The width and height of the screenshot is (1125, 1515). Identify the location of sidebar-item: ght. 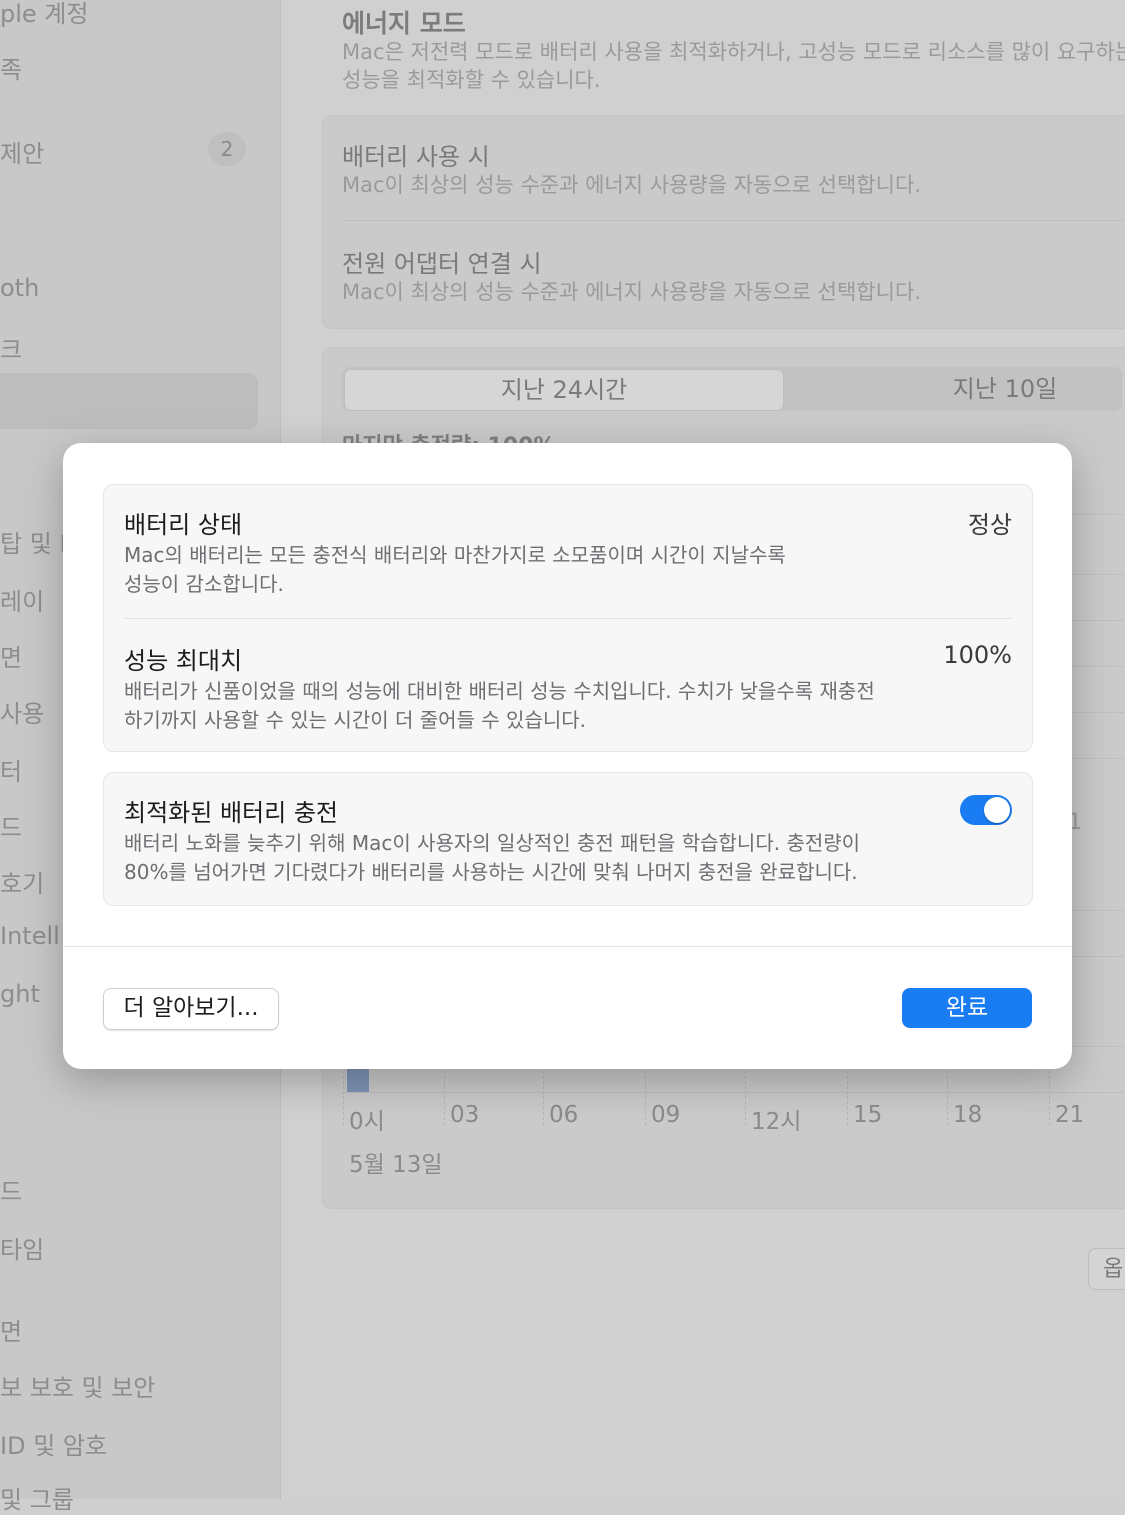
(20, 994).